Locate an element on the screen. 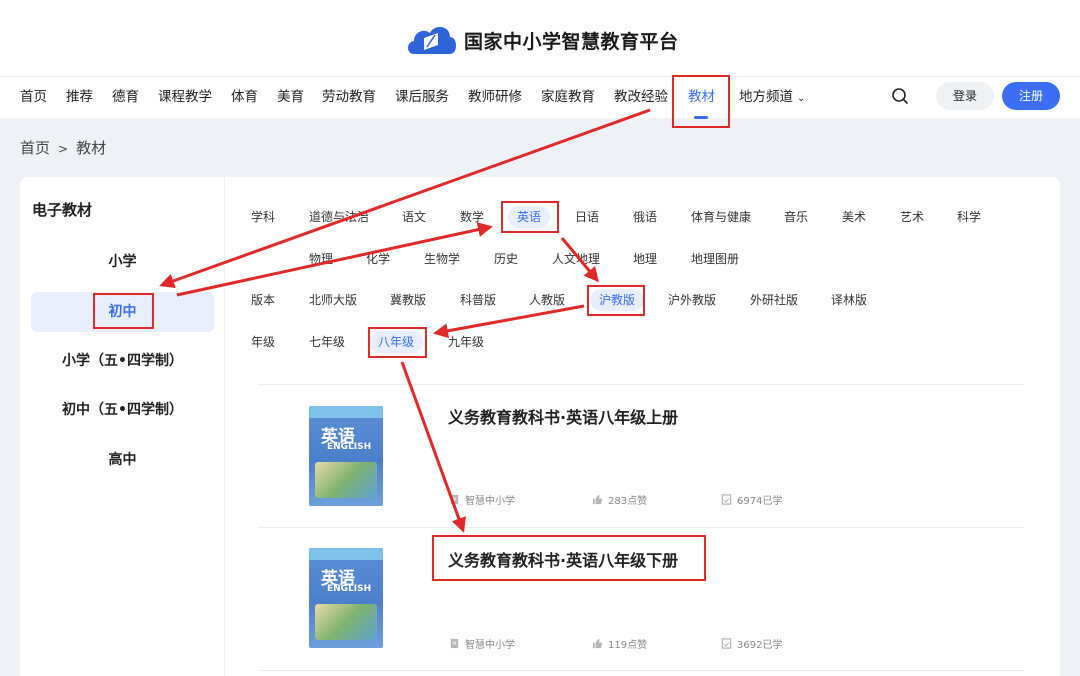  likes-count: 283点赞 is located at coordinates (628, 501).